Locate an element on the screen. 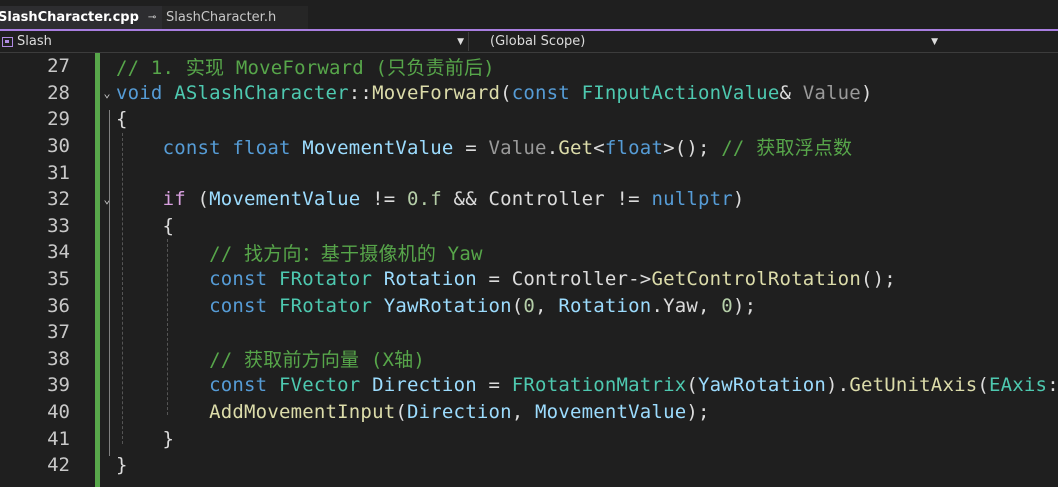 The width and height of the screenshot is (1058, 487). code-token: GetUnitAxis is located at coordinates (913, 385).